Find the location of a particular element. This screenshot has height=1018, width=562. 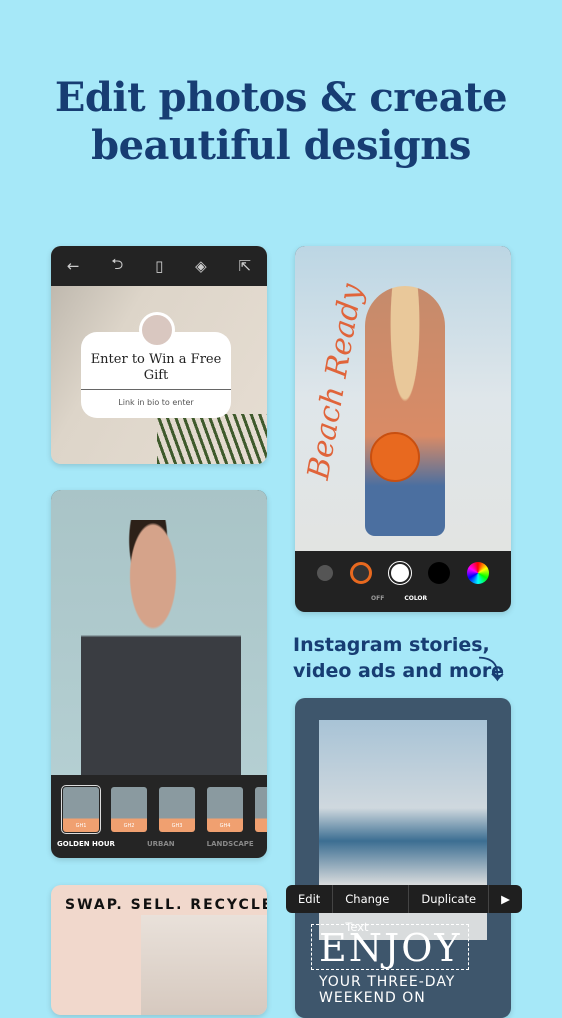

undo-icon: ⮌ is located at coordinates (117, 266).